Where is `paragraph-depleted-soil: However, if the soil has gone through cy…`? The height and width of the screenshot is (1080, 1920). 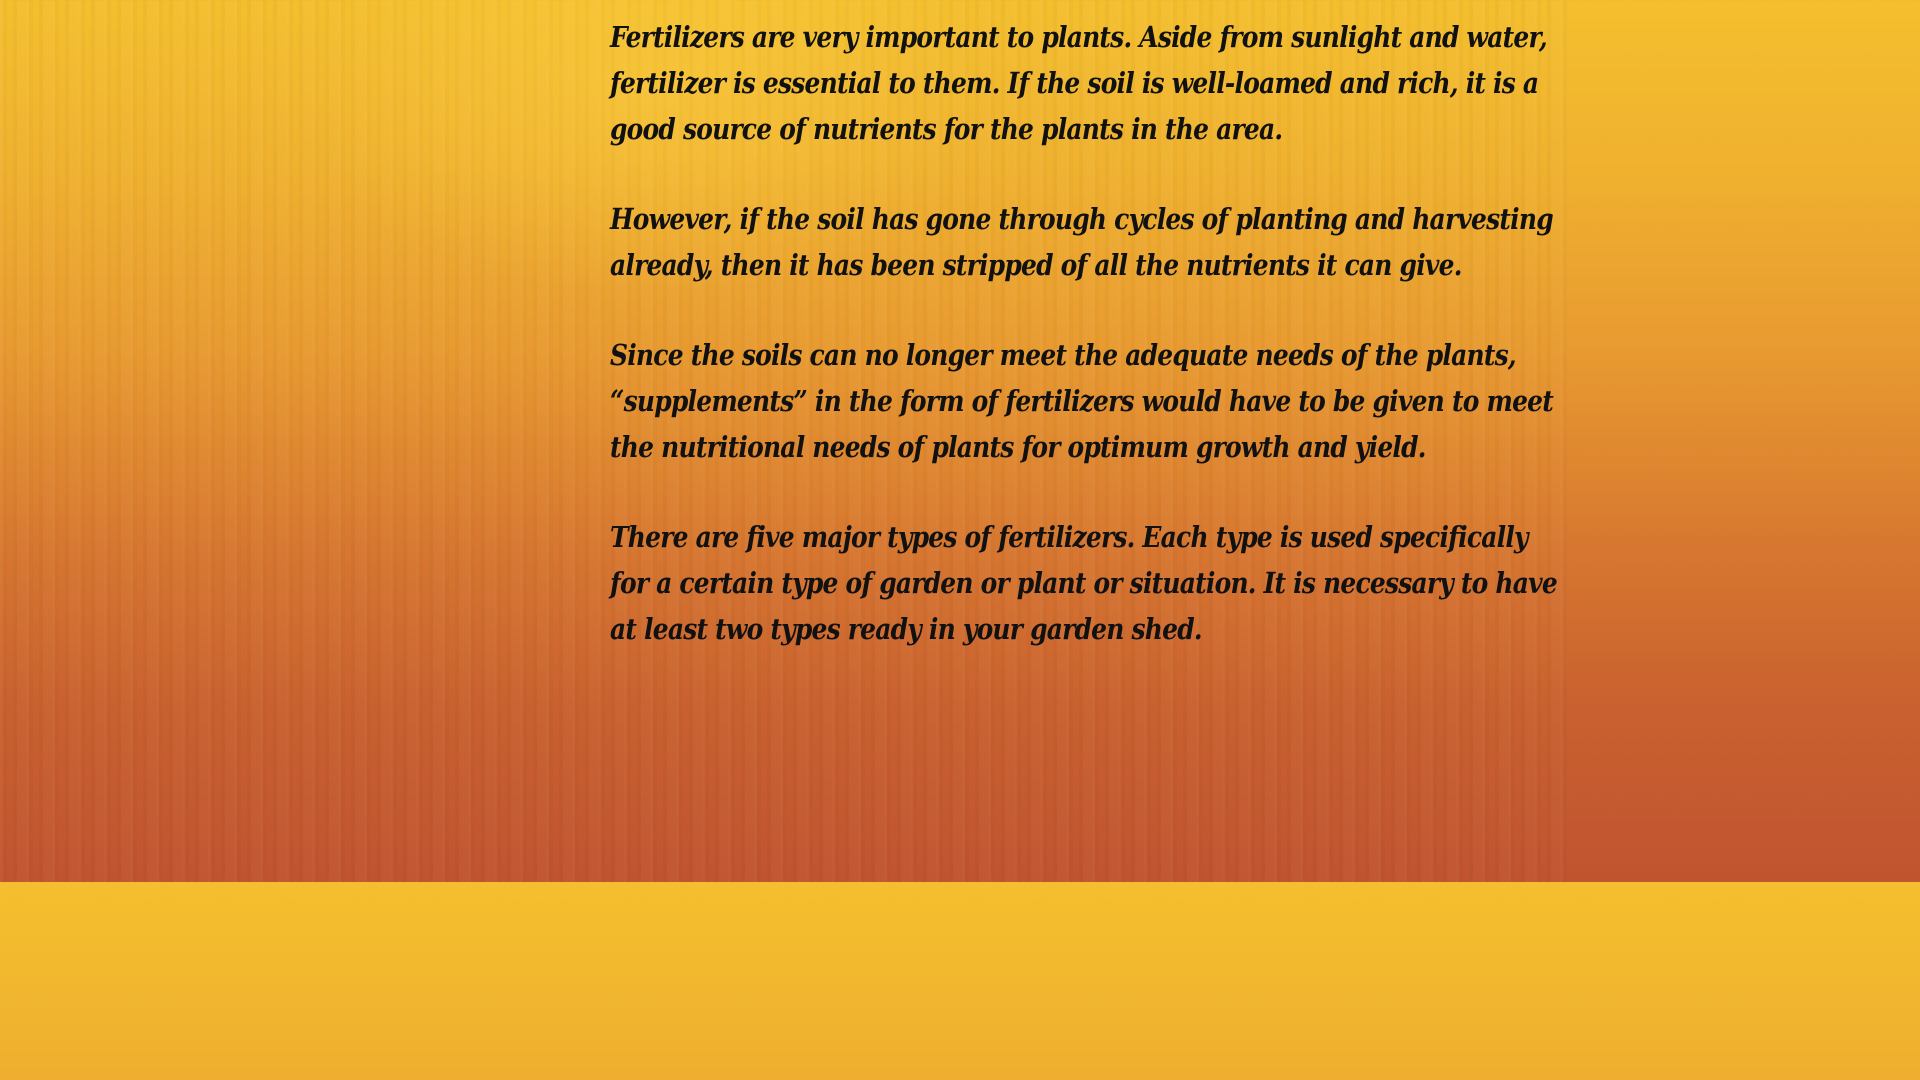
paragraph-depleted-soil: However, if the soil has gone through cy… is located at coordinates (1082, 242).